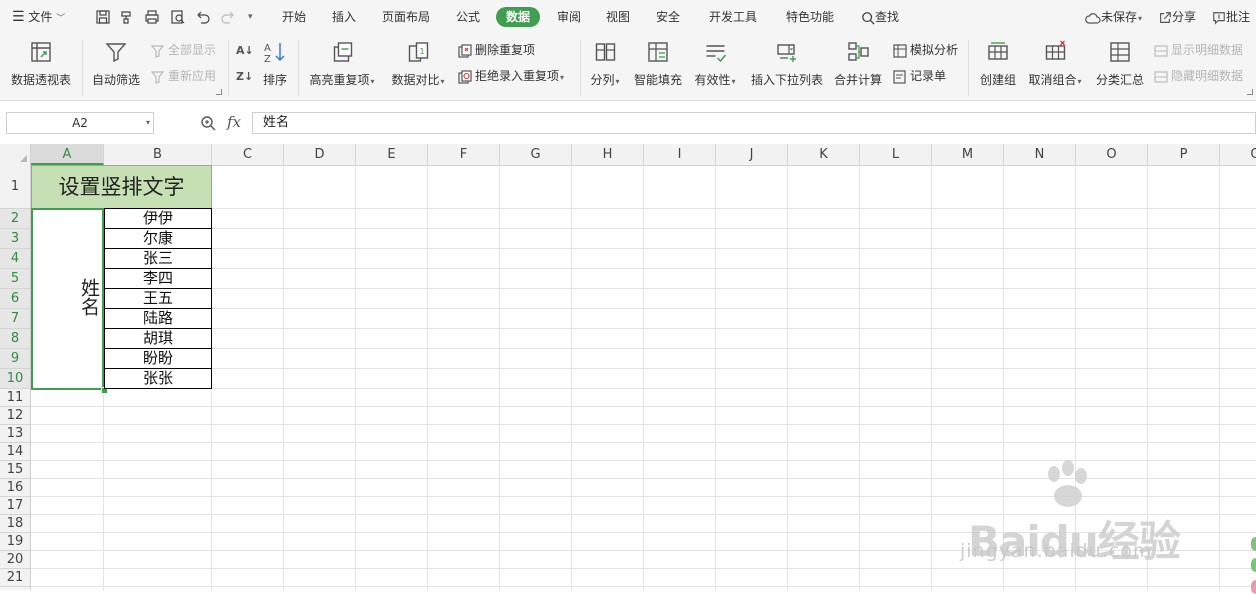  I want to click on reapply-button: 重新应用, so click(183, 76).